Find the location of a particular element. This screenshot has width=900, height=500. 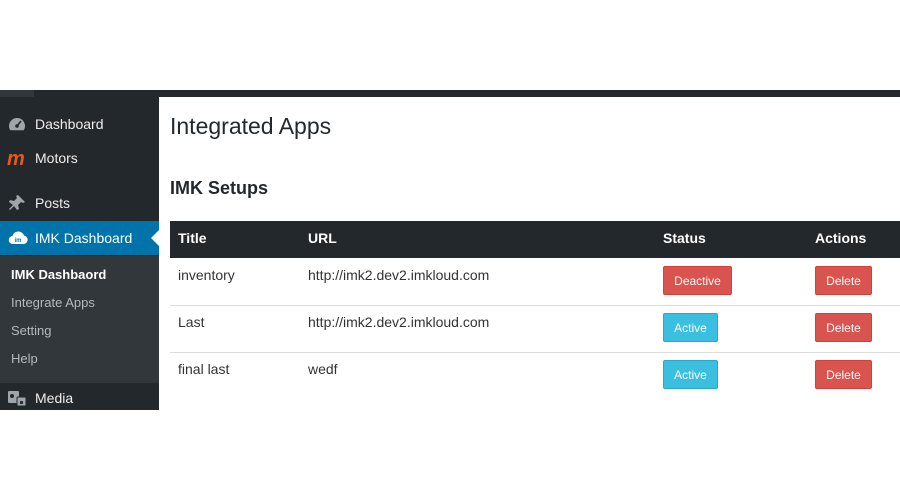

sidebar-item-label: IMK Dashboard is located at coordinates (84, 238).